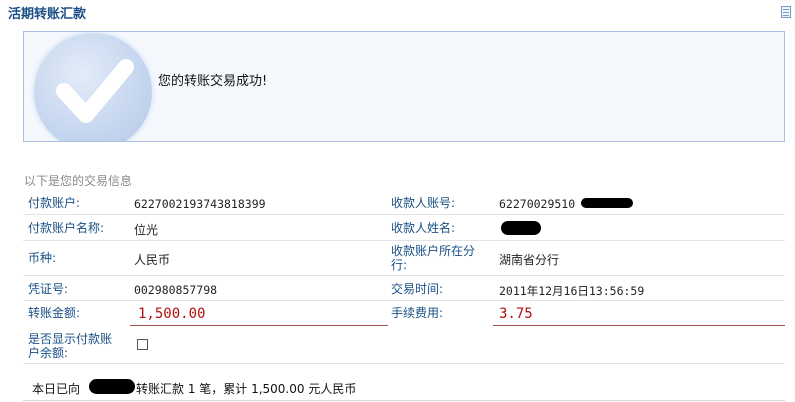  What do you see at coordinates (47, 14) in the screenshot?
I see `page-title: 活期转账汇款` at bounding box center [47, 14].